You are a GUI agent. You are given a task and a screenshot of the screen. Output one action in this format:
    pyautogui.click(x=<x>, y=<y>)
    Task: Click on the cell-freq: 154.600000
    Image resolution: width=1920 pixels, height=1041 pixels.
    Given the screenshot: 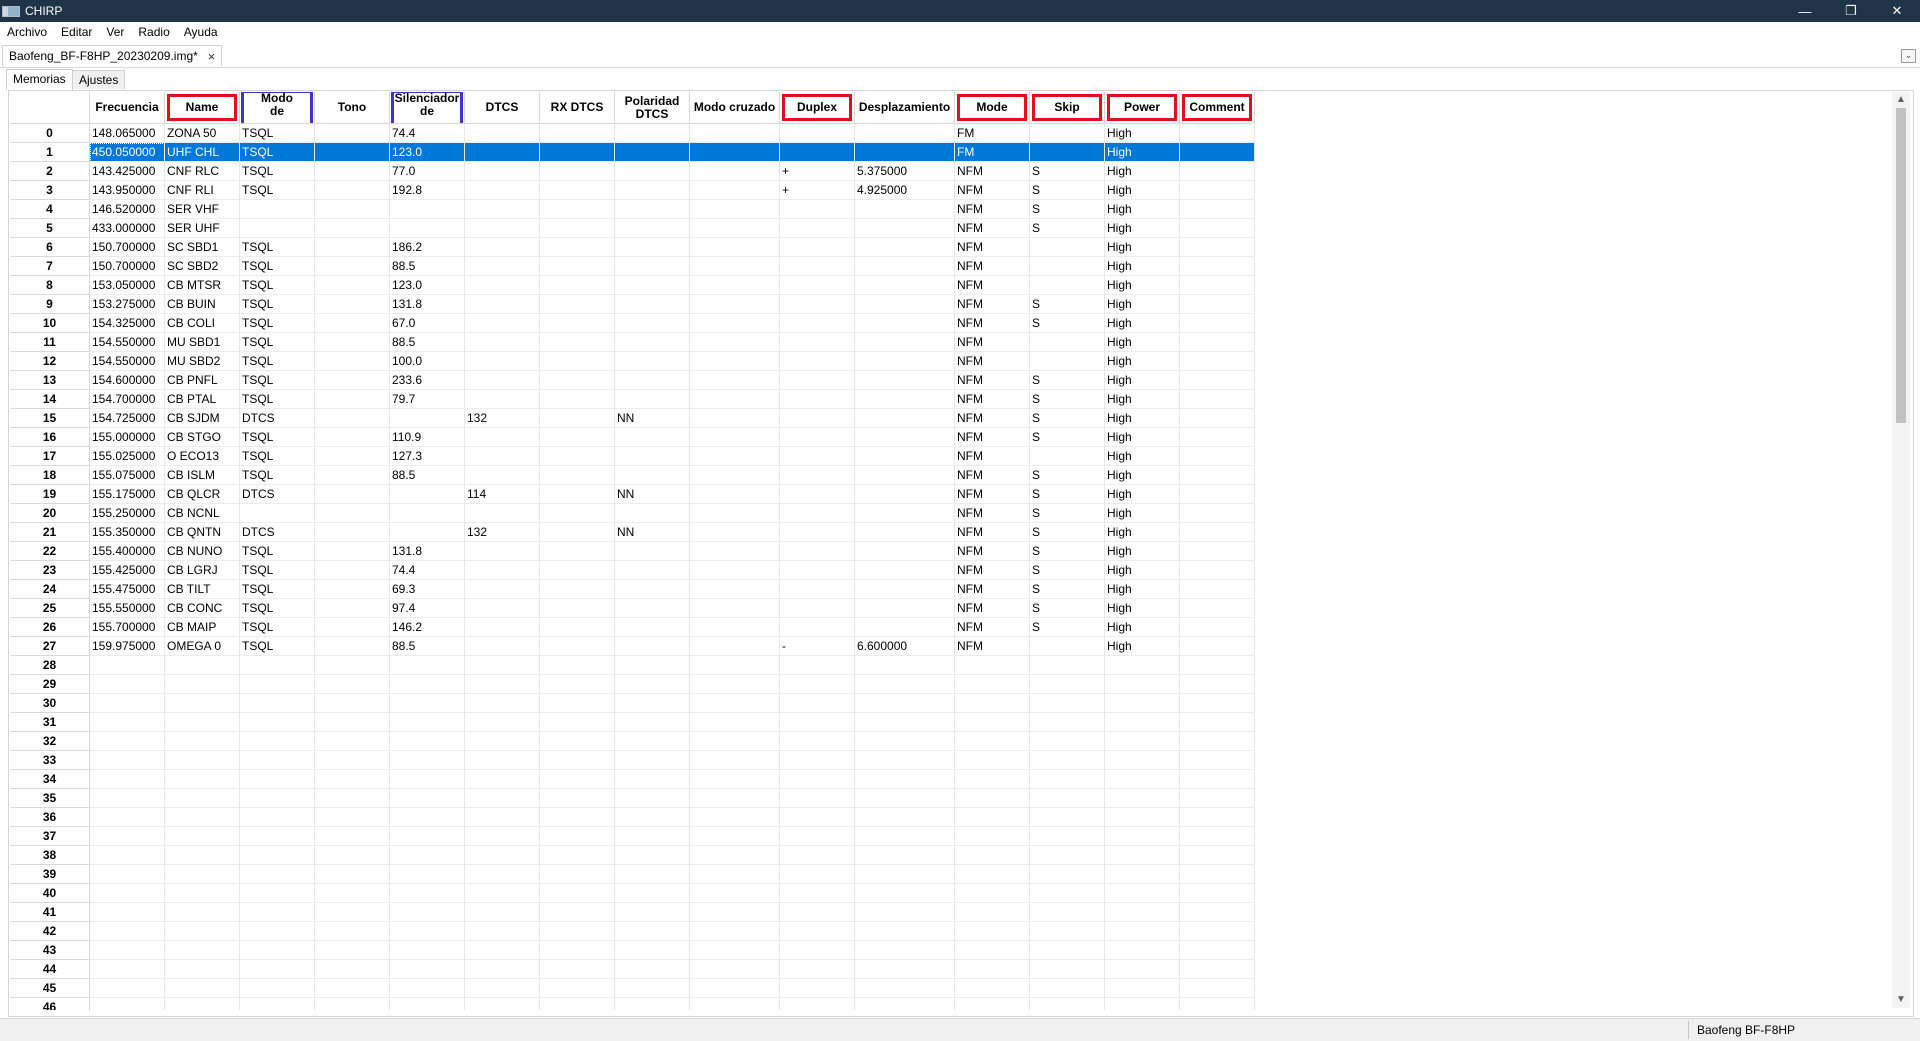 What is the action you would take?
    pyautogui.click(x=127, y=380)
    